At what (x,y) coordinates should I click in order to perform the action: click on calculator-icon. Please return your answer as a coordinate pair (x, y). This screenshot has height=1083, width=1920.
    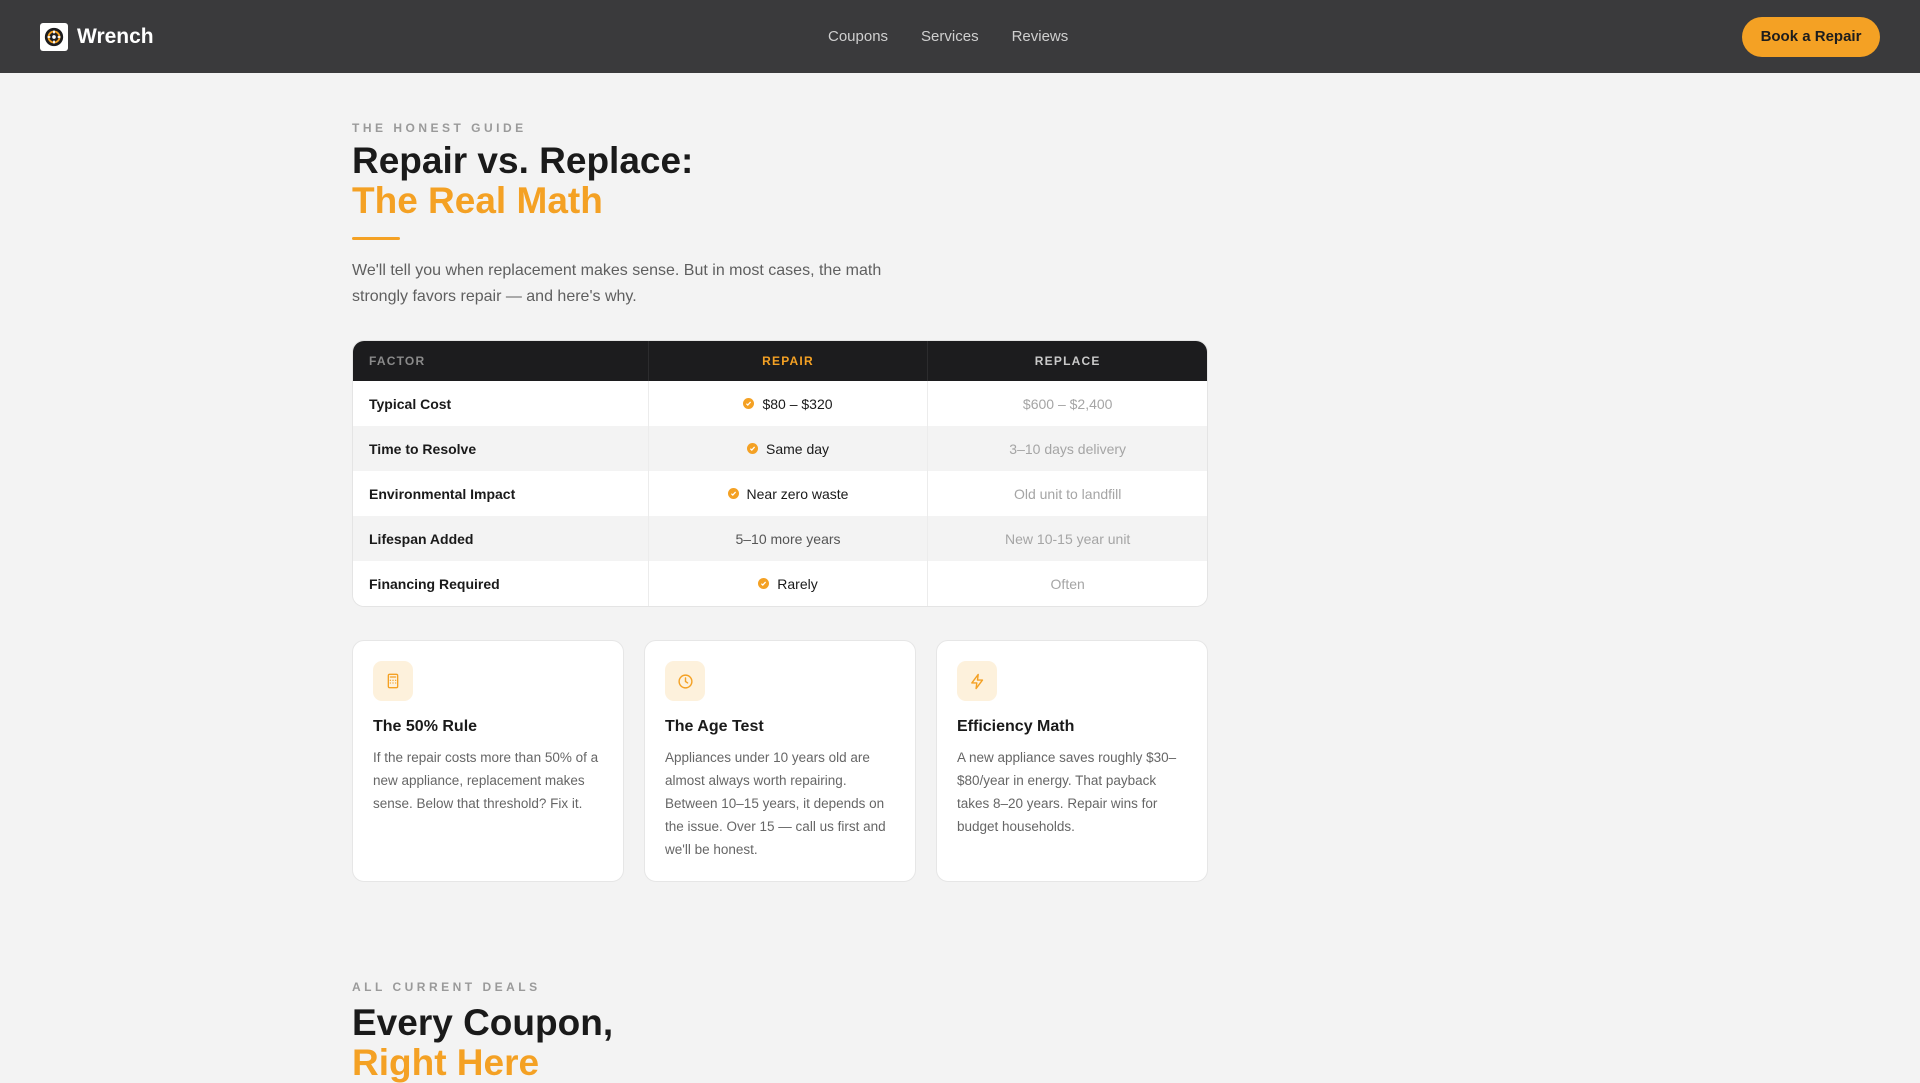
    Looking at the image, I should click on (393, 681).